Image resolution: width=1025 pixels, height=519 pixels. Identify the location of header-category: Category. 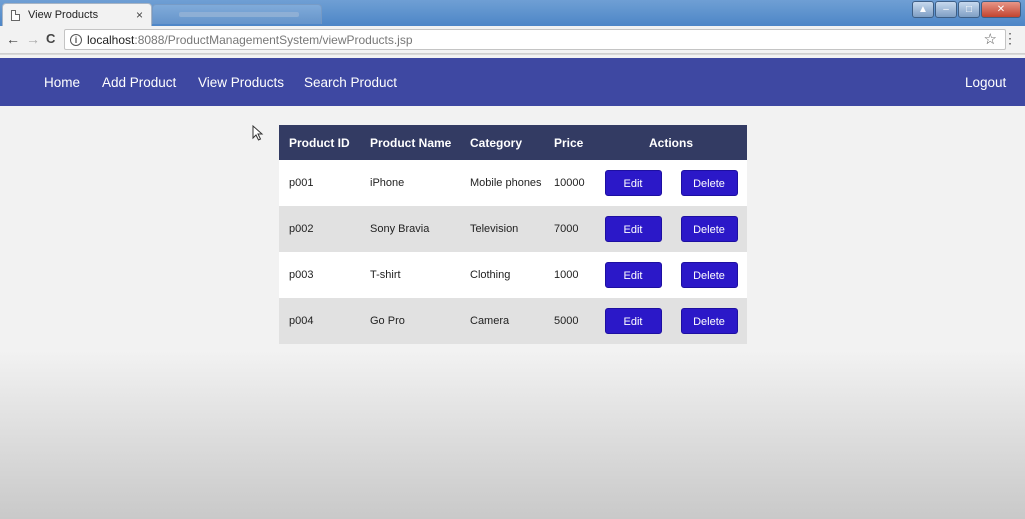
(502, 142).